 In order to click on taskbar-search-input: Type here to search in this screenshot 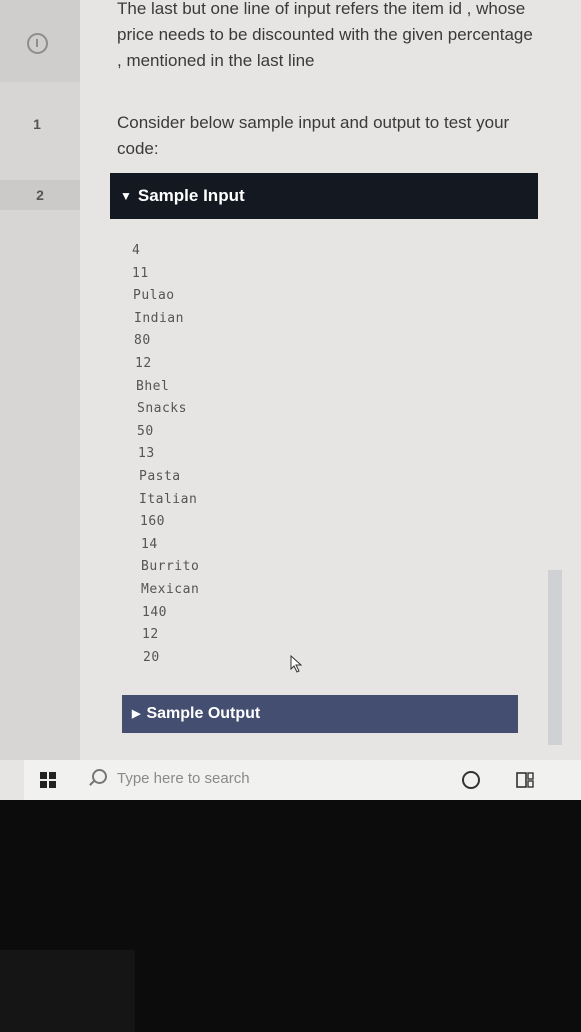, I will do `click(183, 778)`.